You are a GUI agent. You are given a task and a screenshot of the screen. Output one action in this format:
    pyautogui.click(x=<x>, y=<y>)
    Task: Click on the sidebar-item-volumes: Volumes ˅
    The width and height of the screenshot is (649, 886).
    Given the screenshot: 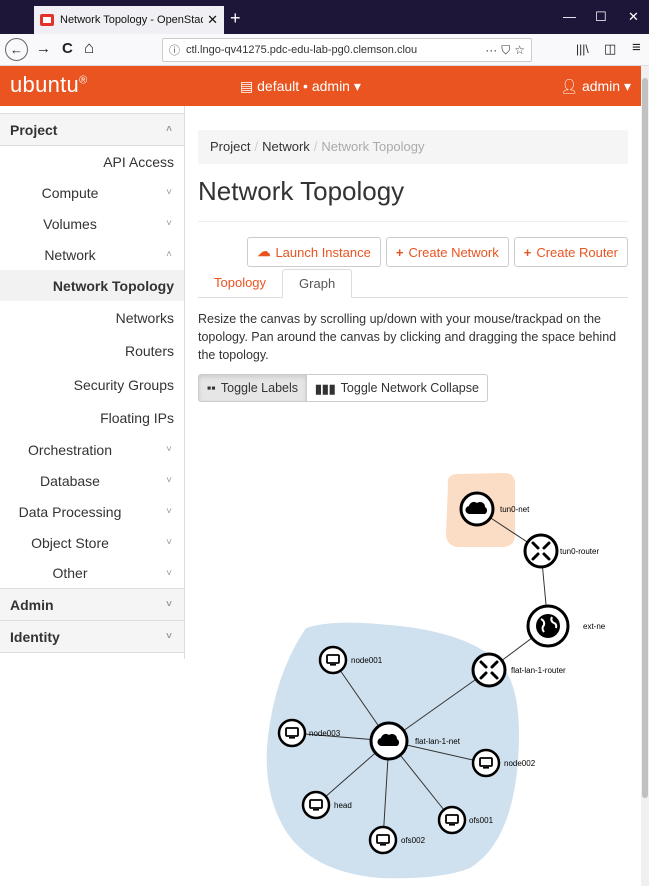 What is the action you would take?
    pyautogui.click(x=92, y=223)
    